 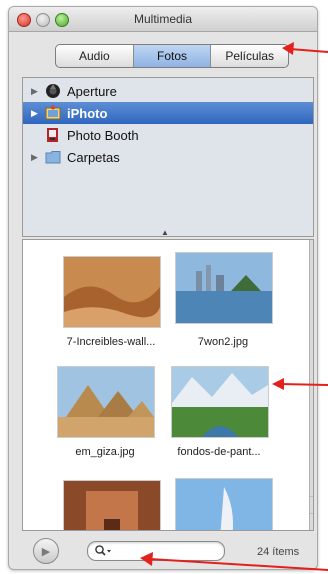 What do you see at coordinates (168, 91) in the screenshot?
I see `source-item-aperture: ▶ Aperture` at bounding box center [168, 91].